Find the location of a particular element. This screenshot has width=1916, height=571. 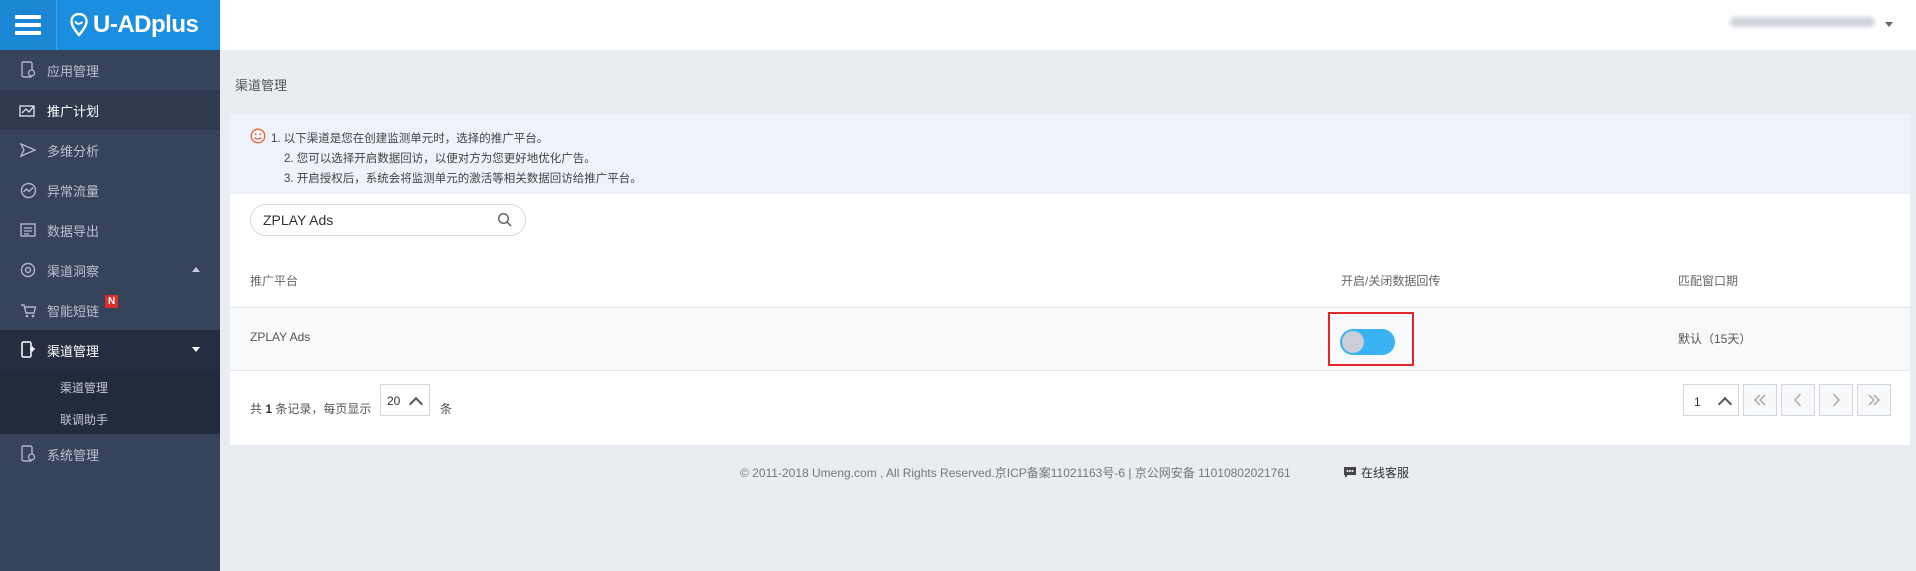

location-pin-icon is located at coordinates (79, 25).